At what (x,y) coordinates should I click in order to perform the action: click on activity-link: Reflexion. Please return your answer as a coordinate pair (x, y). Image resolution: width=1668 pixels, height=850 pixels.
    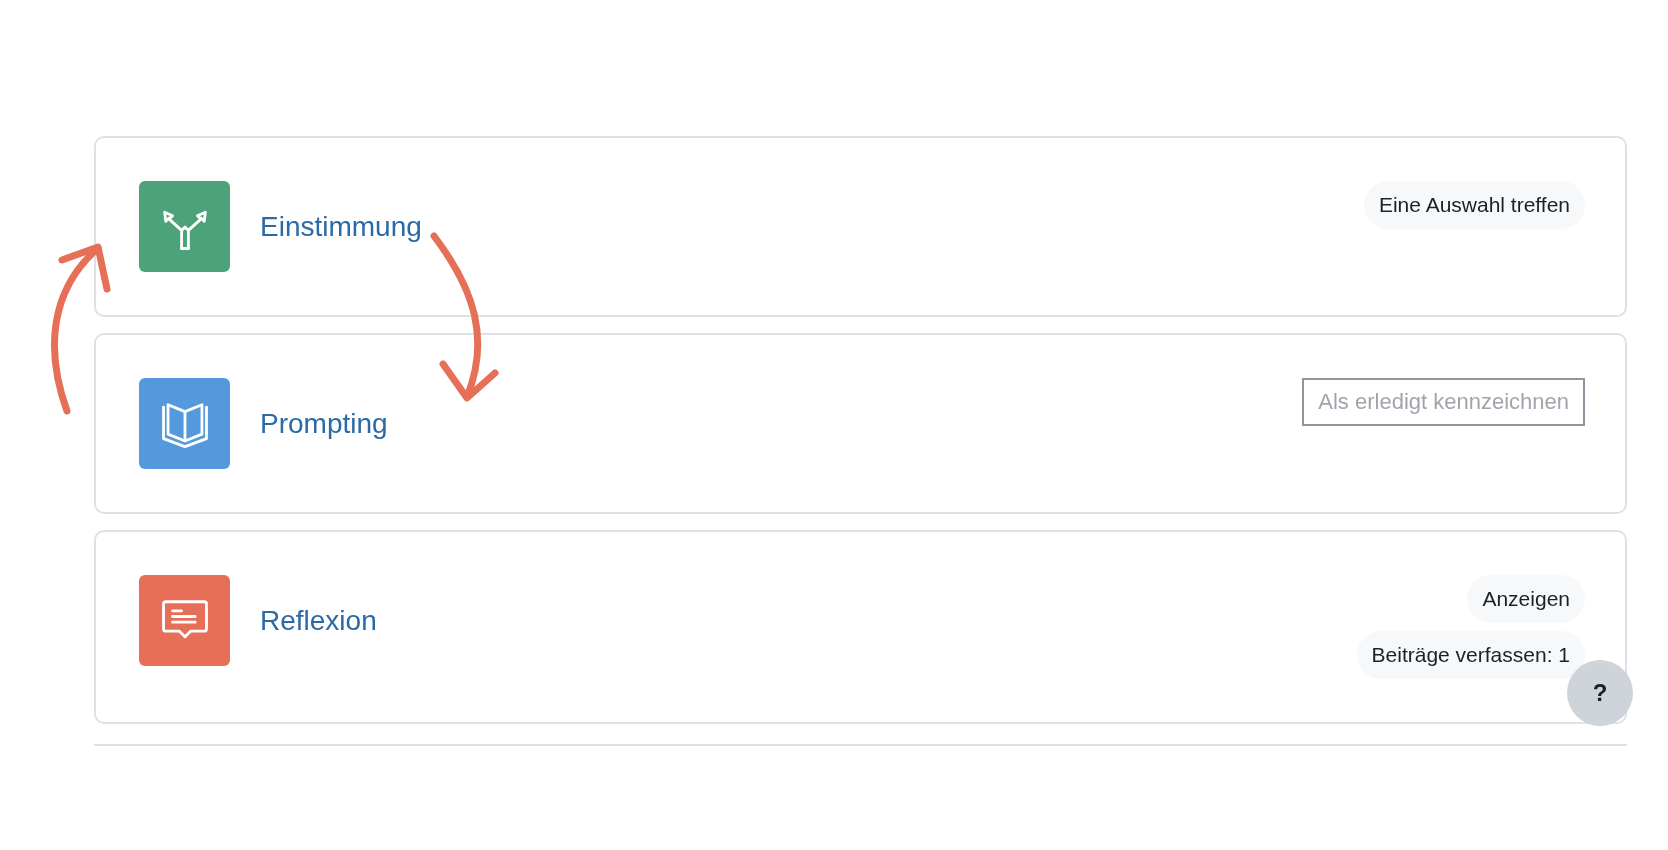
    Looking at the image, I should click on (318, 620).